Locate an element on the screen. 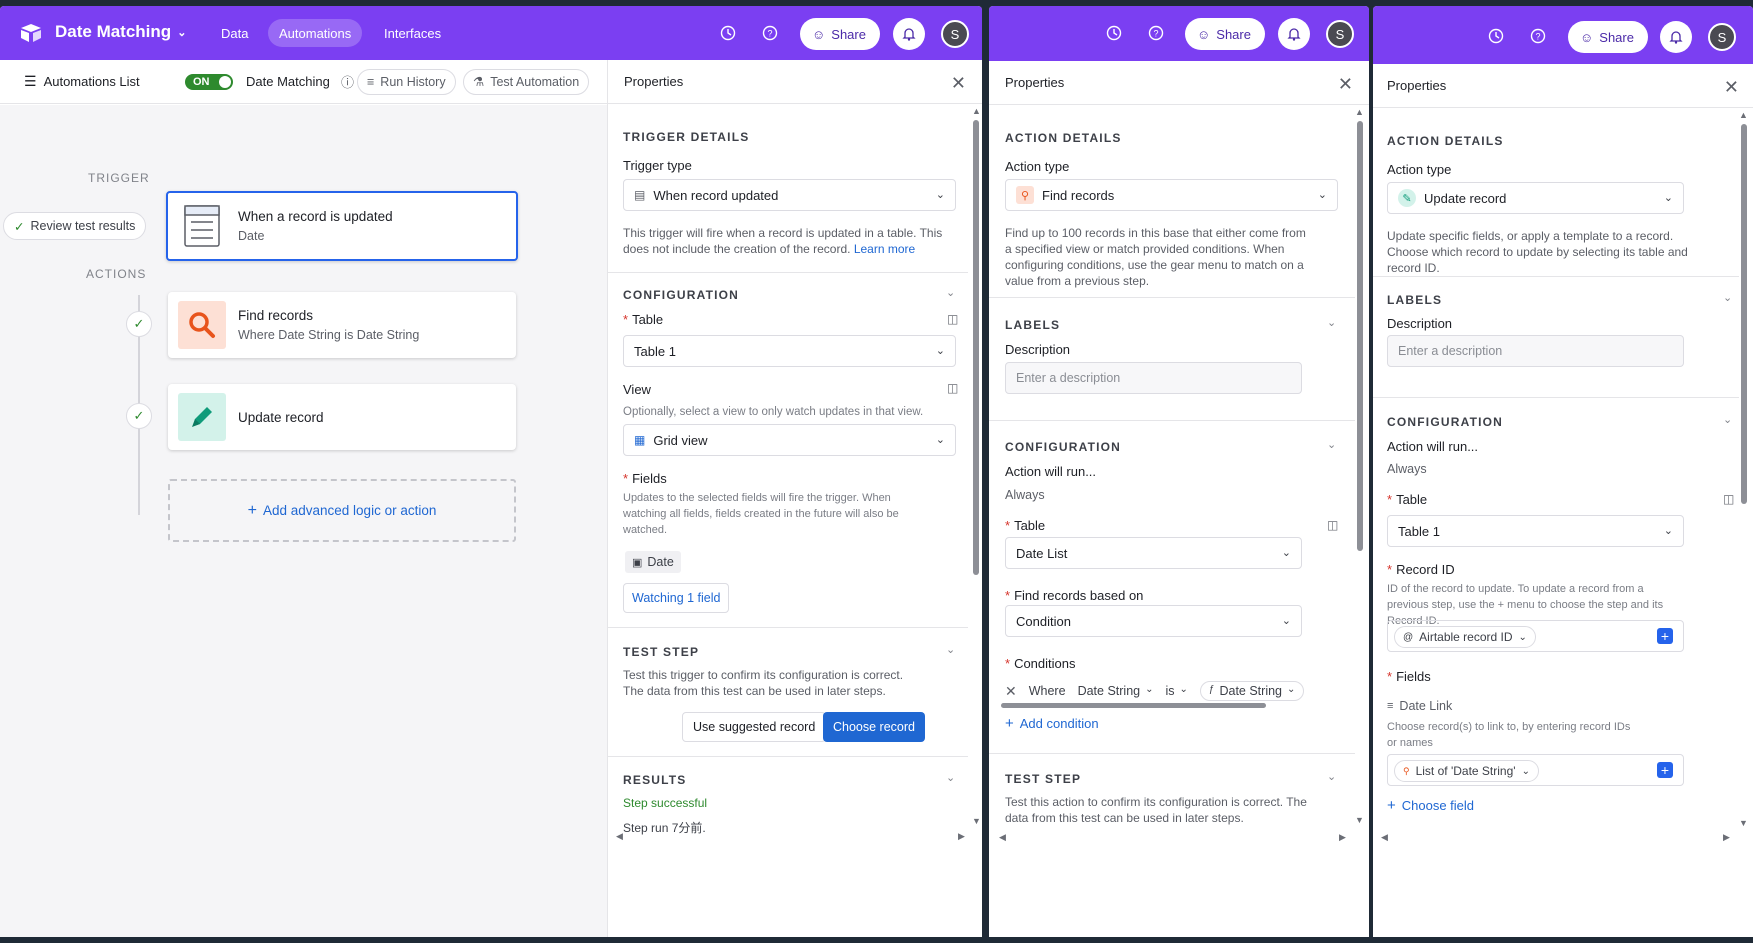  run-history-button: ≡ Run History is located at coordinates (406, 81).